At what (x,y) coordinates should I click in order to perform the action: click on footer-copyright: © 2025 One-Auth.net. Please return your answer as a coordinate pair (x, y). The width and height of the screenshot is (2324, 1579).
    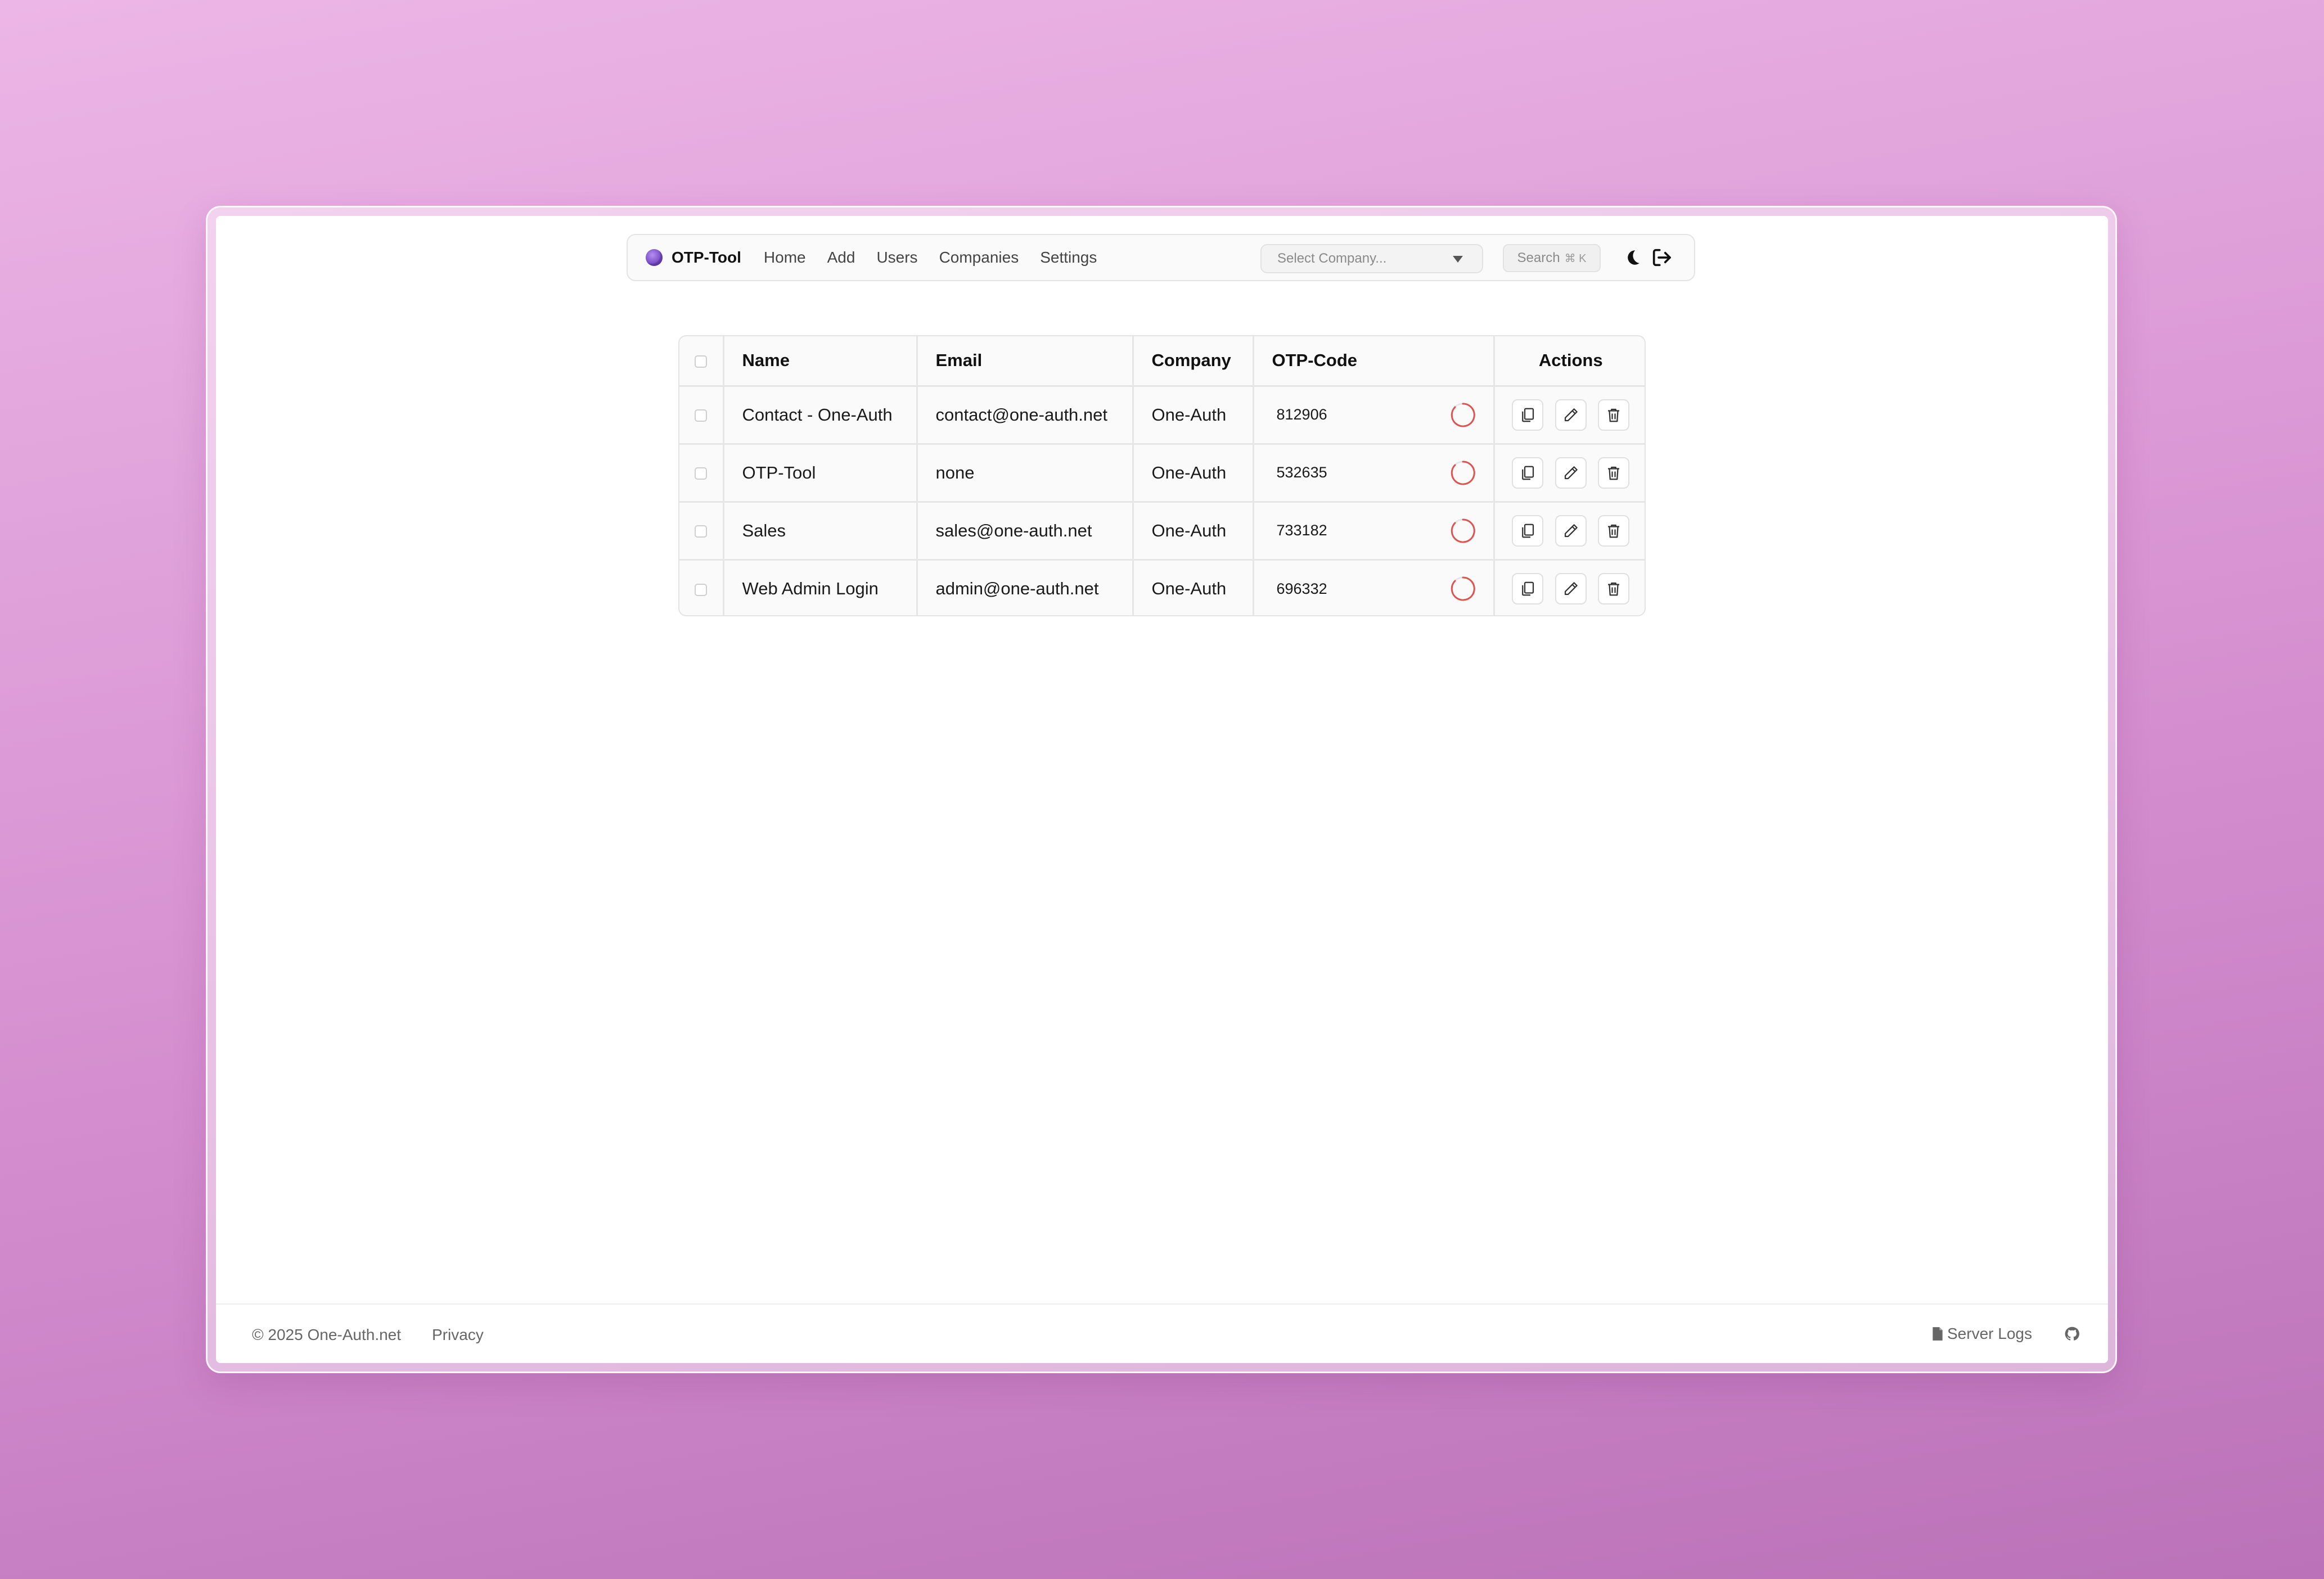
    Looking at the image, I should click on (327, 1334).